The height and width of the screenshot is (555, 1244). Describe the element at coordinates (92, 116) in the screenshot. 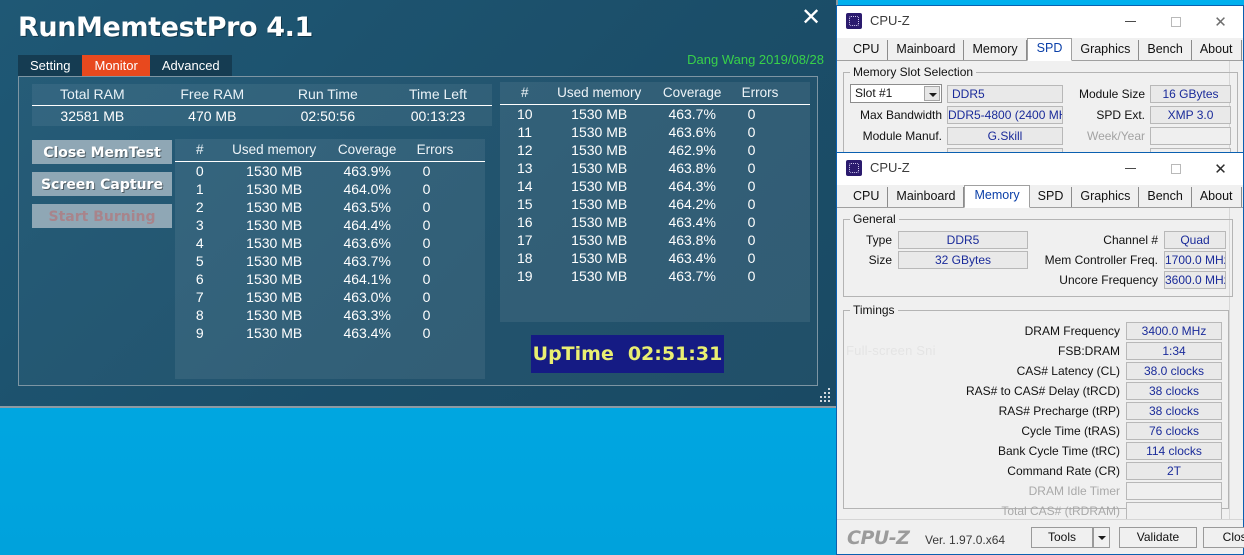

I see `value-total-ram: 32581 MB` at that location.